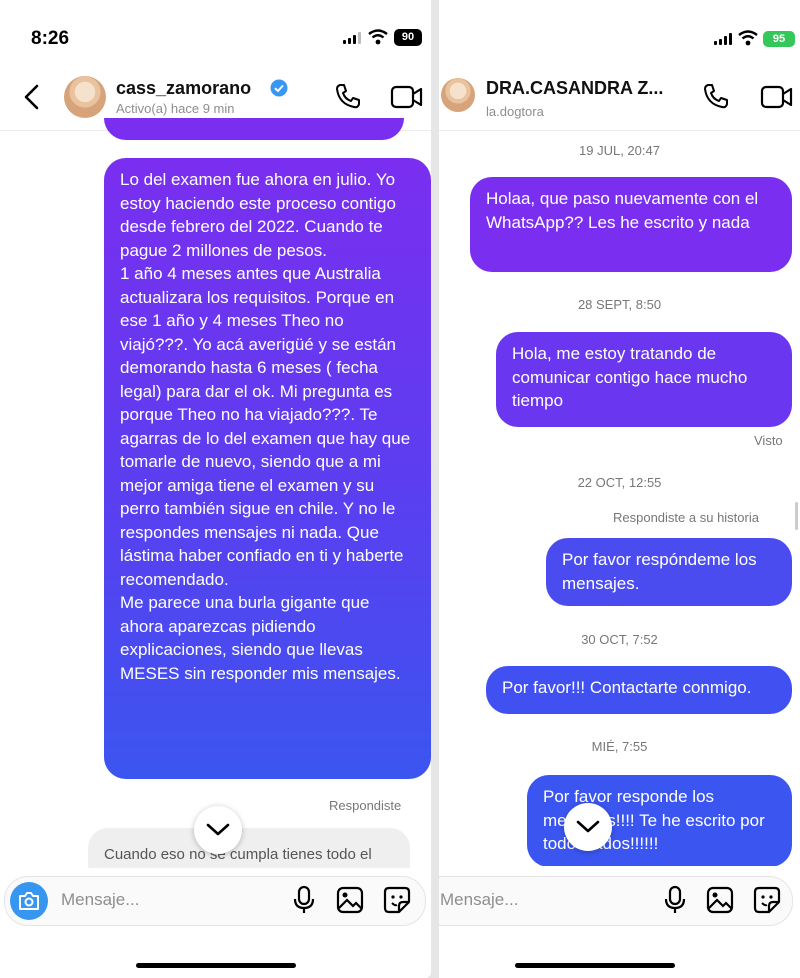 This screenshot has width=800, height=978. What do you see at coordinates (279, 88) in the screenshot?
I see `verified-badge-icon` at bounding box center [279, 88].